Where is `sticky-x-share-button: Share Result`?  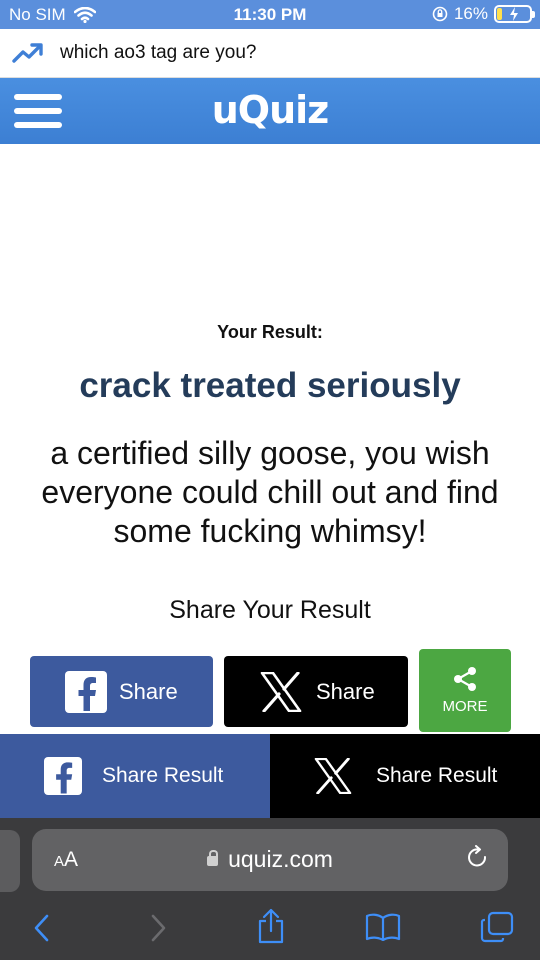 sticky-x-share-button: Share Result is located at coordinates (405, 776).